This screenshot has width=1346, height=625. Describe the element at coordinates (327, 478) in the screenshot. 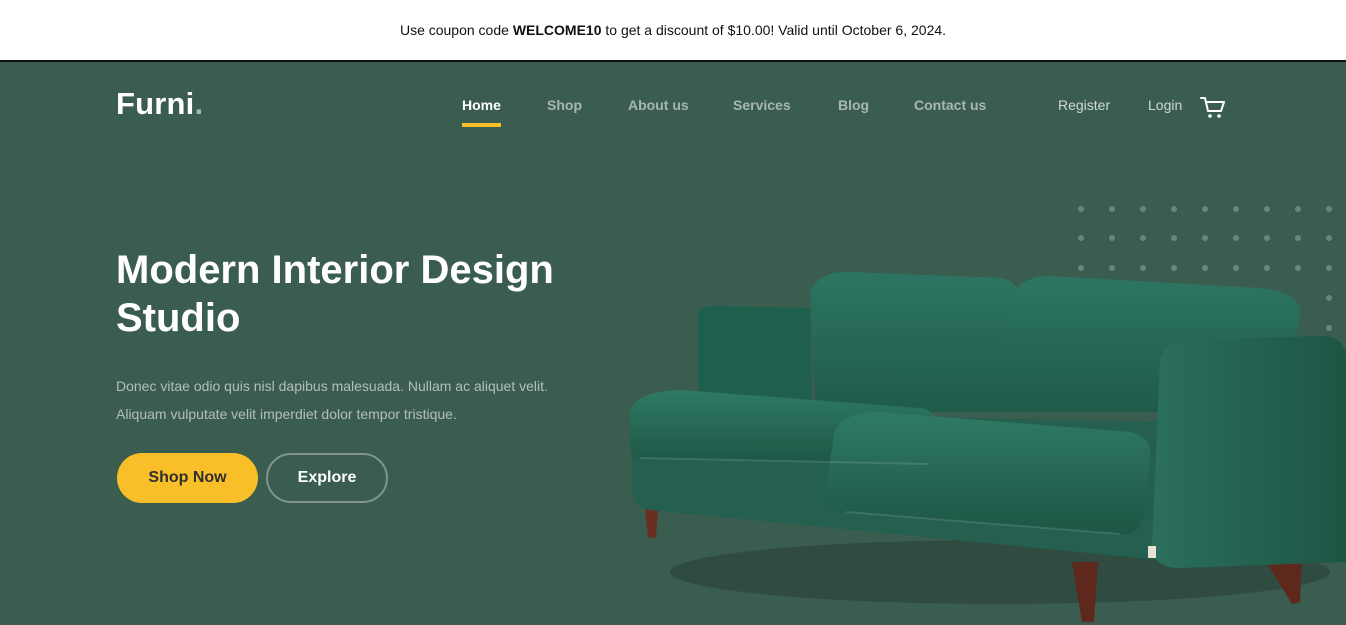

I see `explore-button: Explore` at that location.